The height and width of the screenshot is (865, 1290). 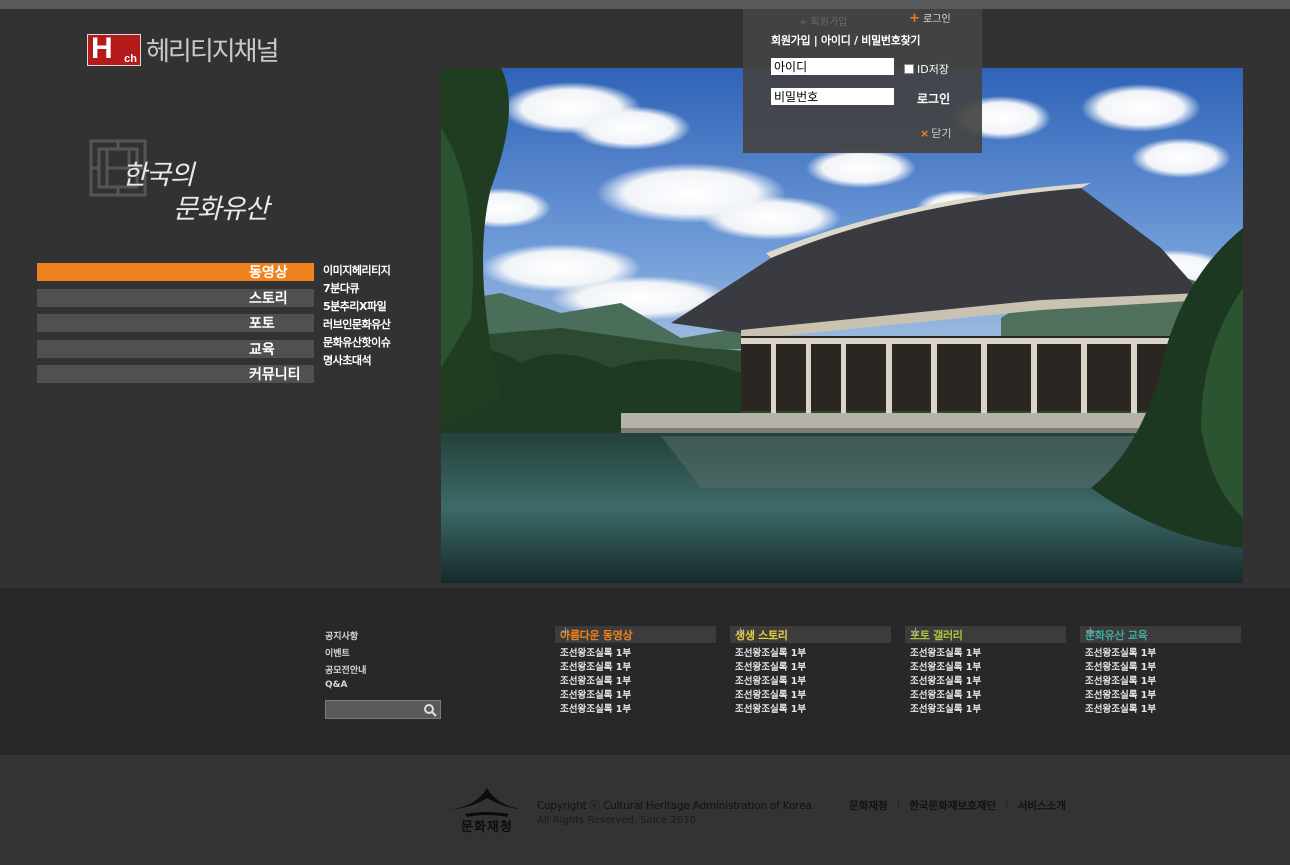 I want to click on nav-label: 스토리, so click(x=268, y=298).